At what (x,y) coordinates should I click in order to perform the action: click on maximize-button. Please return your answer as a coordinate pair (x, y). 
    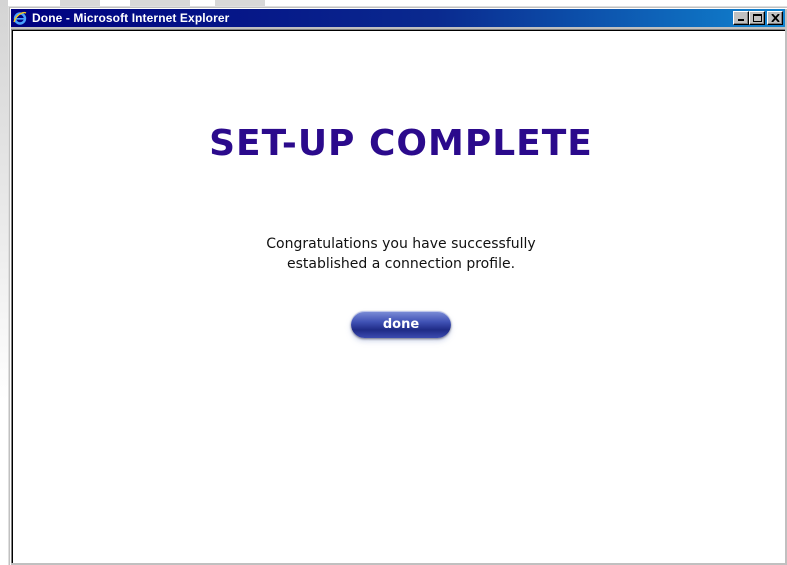
    Looking at the image, I should click on (757, 18).